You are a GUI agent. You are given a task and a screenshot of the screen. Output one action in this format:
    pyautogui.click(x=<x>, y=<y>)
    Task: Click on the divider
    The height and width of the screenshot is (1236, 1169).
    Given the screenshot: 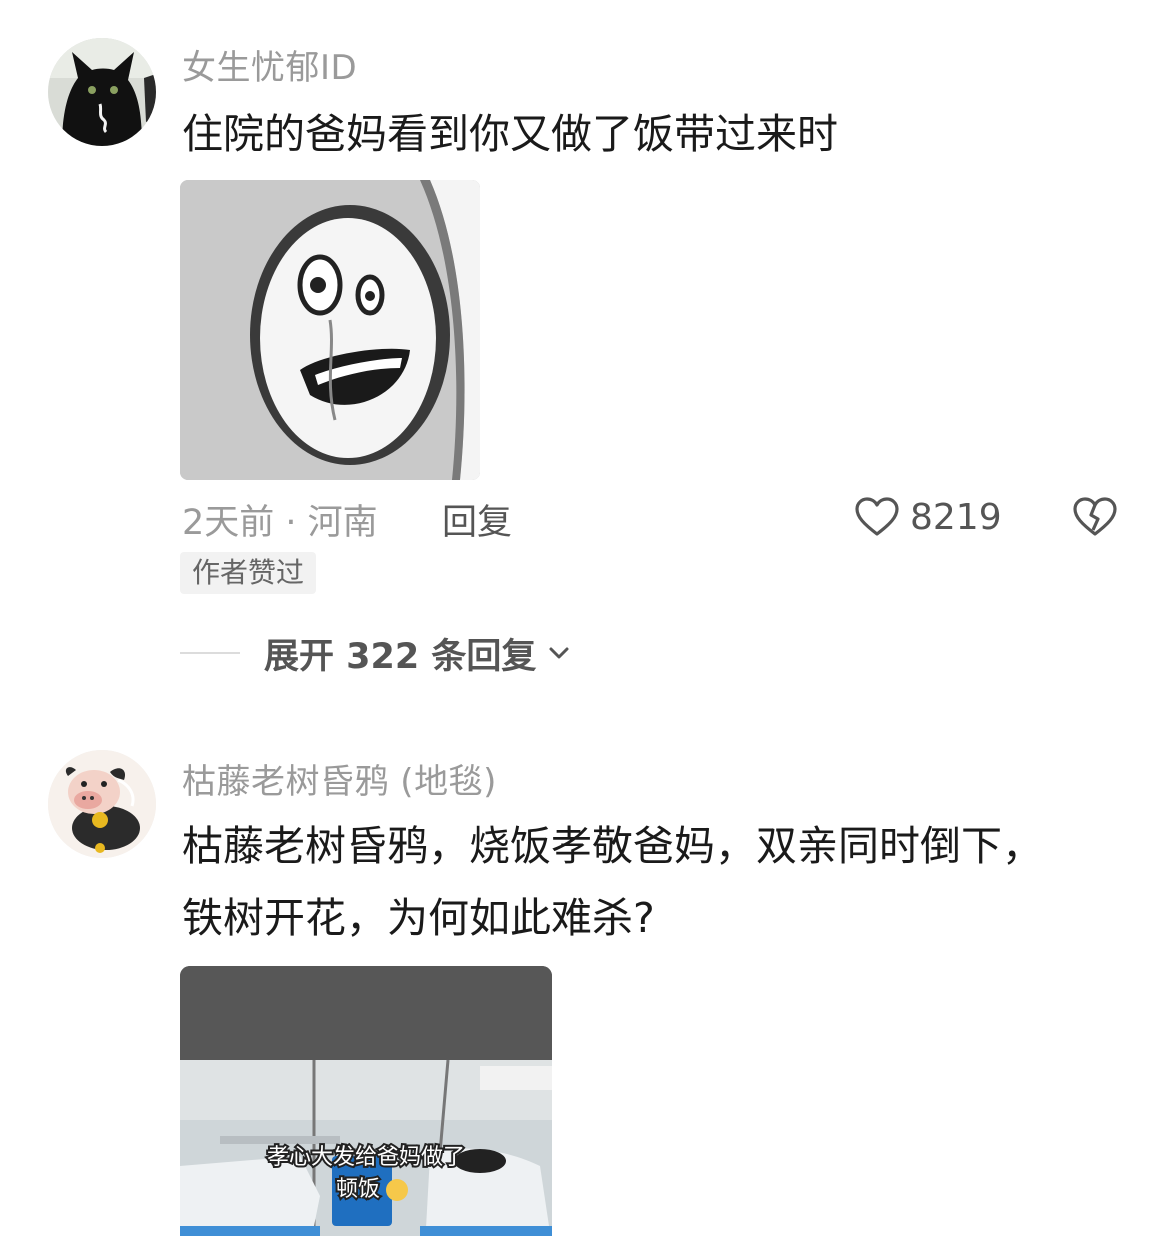 What is the action you would take?
    pyautogui.click(x=210, y=653)
    